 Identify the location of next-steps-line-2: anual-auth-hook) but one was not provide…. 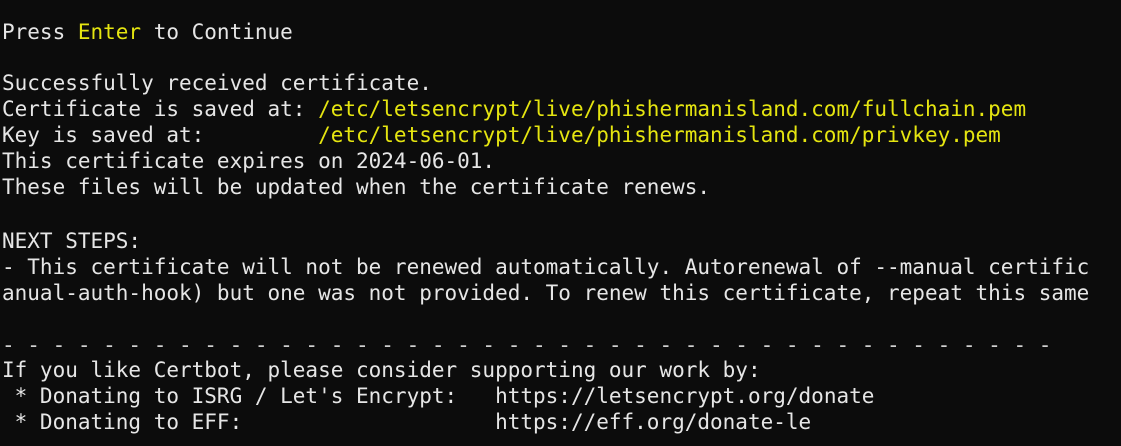
(546, 293).